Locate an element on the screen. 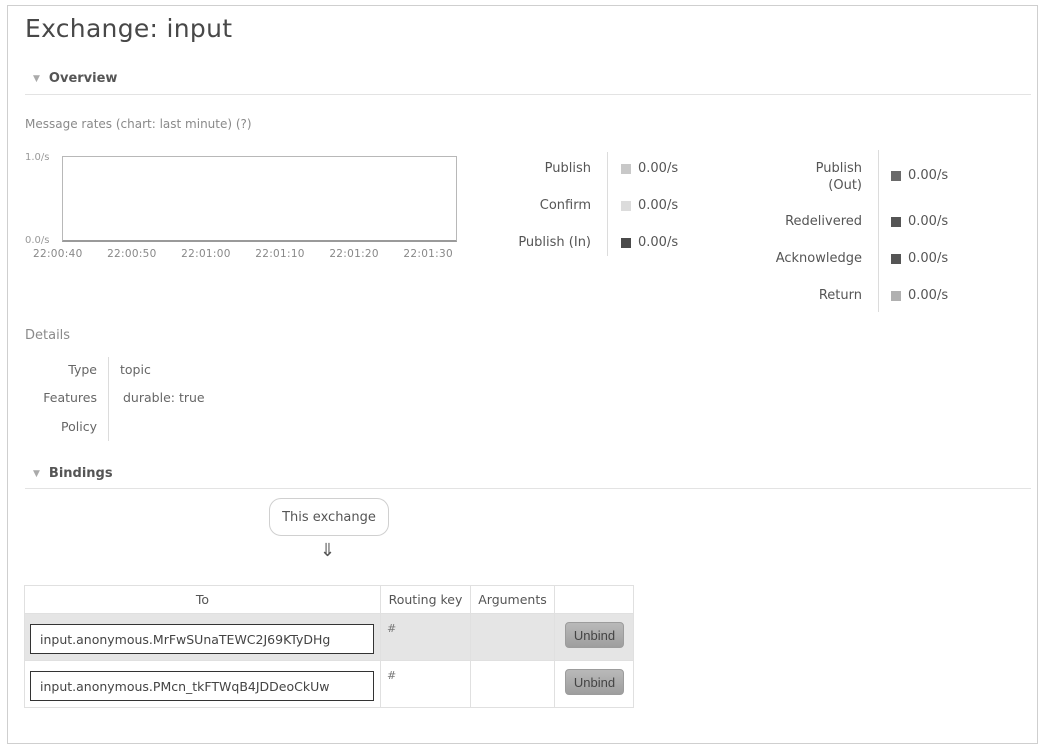 The image size is (1042, 748). chart-x-tick: 22:01:30 is located at coordinates (428, 254).